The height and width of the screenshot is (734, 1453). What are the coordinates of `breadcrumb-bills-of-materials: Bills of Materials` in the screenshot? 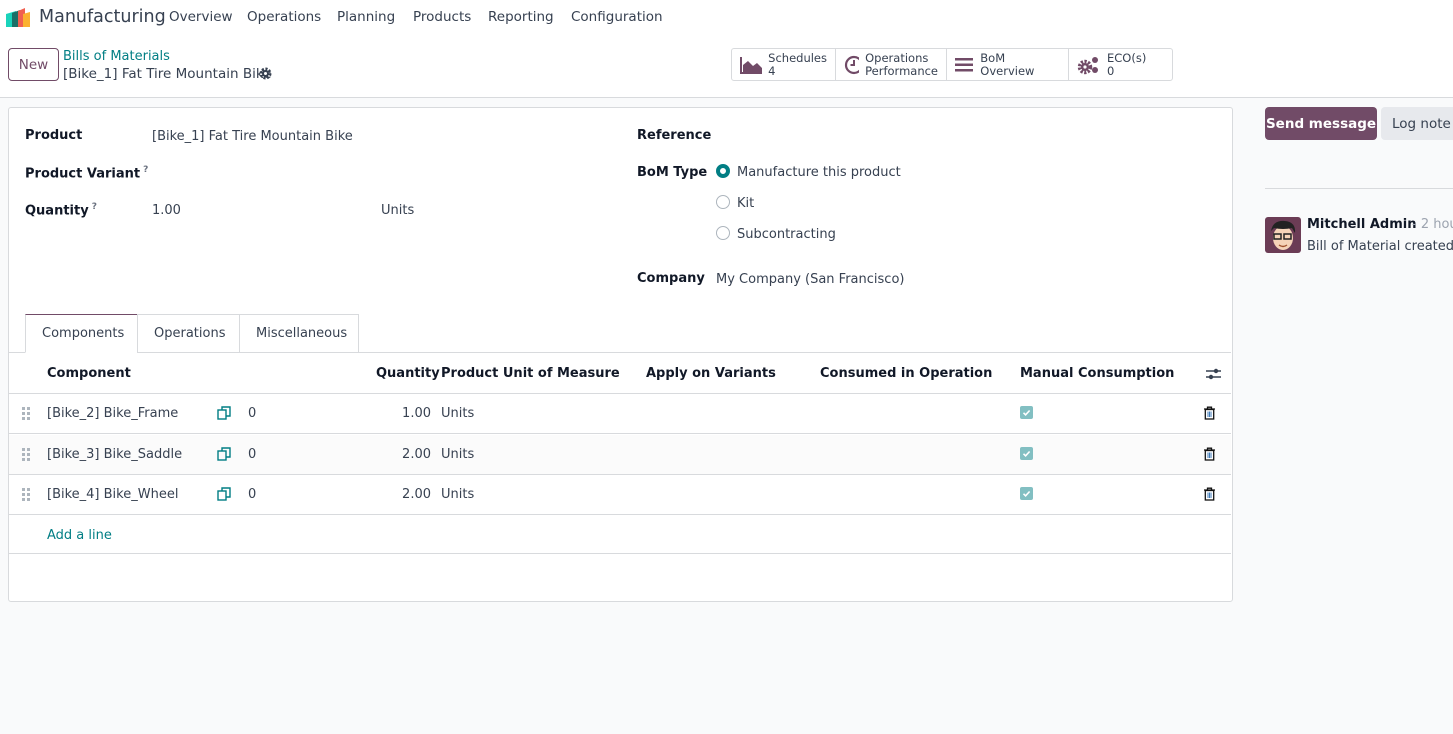 It's located at (116, 56).